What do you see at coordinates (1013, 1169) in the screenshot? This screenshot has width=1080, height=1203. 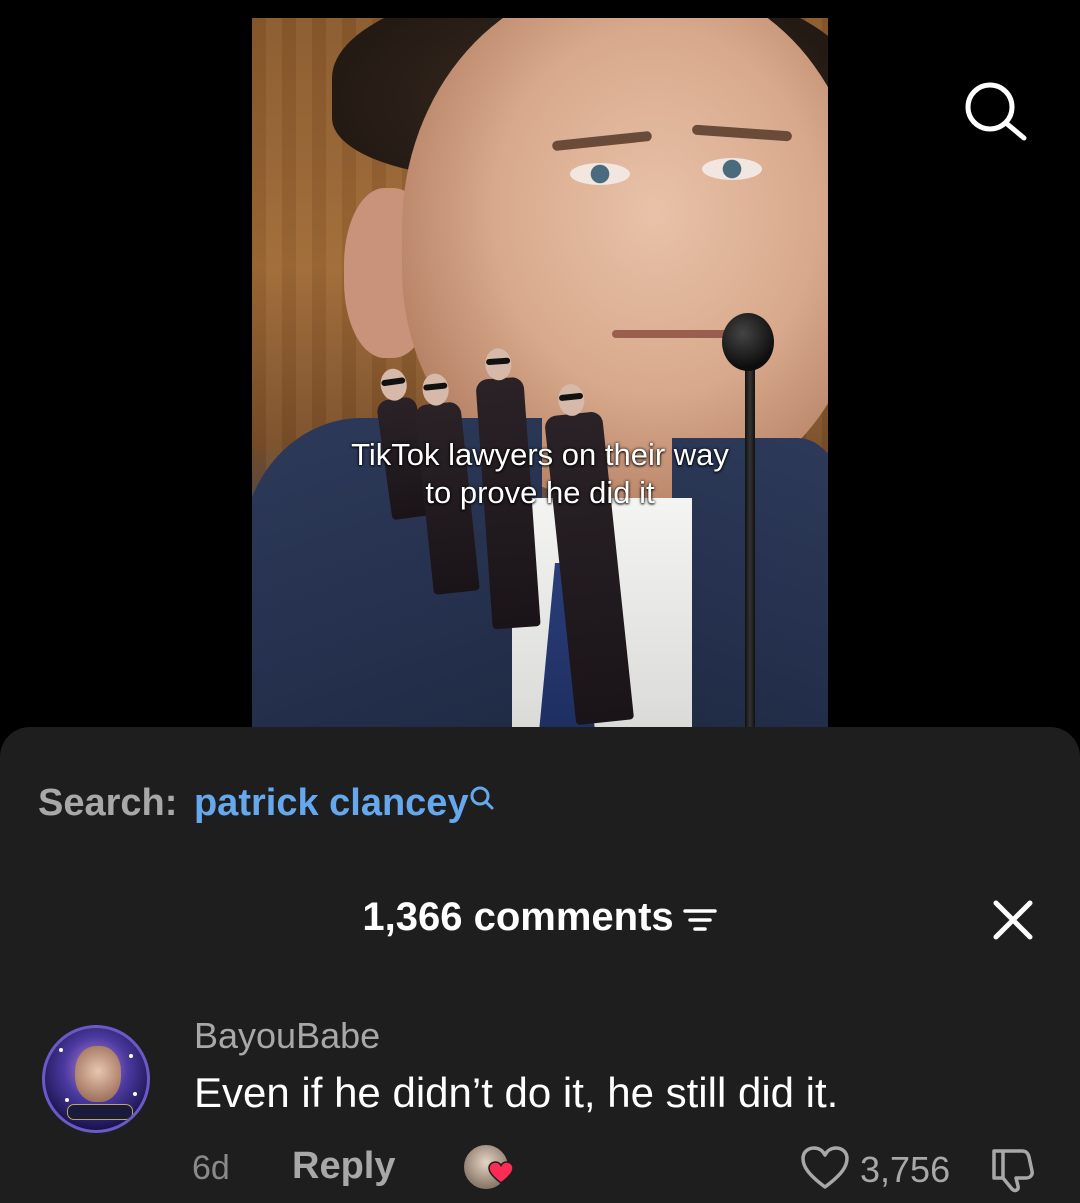 I see `dislike-icon` at bounding box center [1013, 1169].